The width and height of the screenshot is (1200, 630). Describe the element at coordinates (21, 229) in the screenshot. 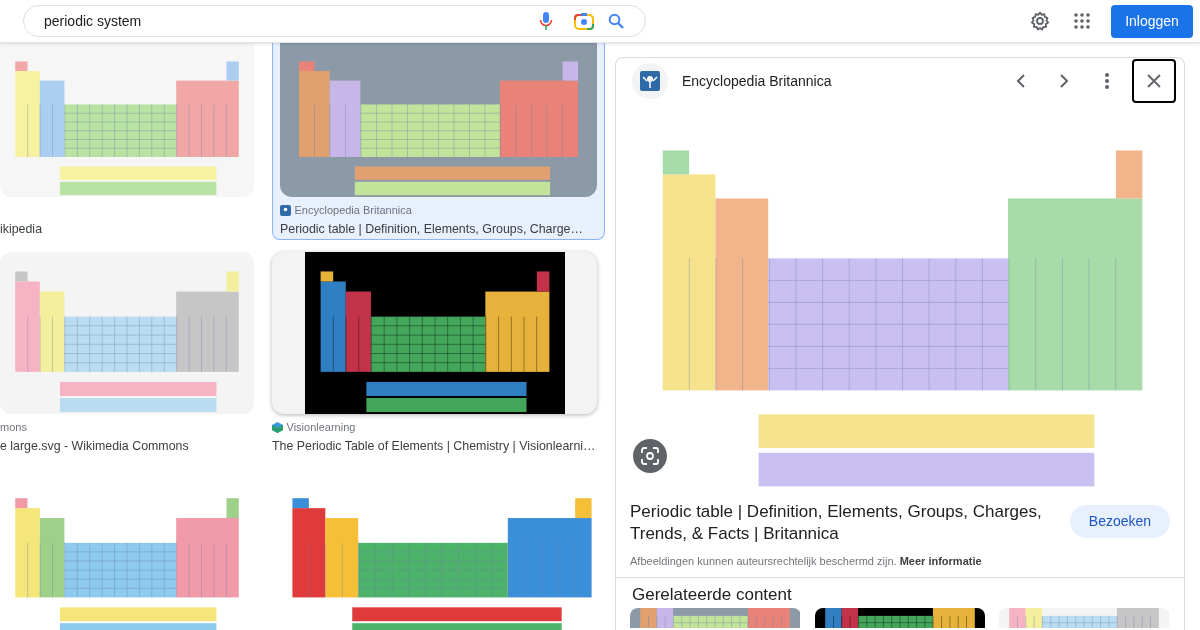

I see `result-title: ikipedia` at that location.